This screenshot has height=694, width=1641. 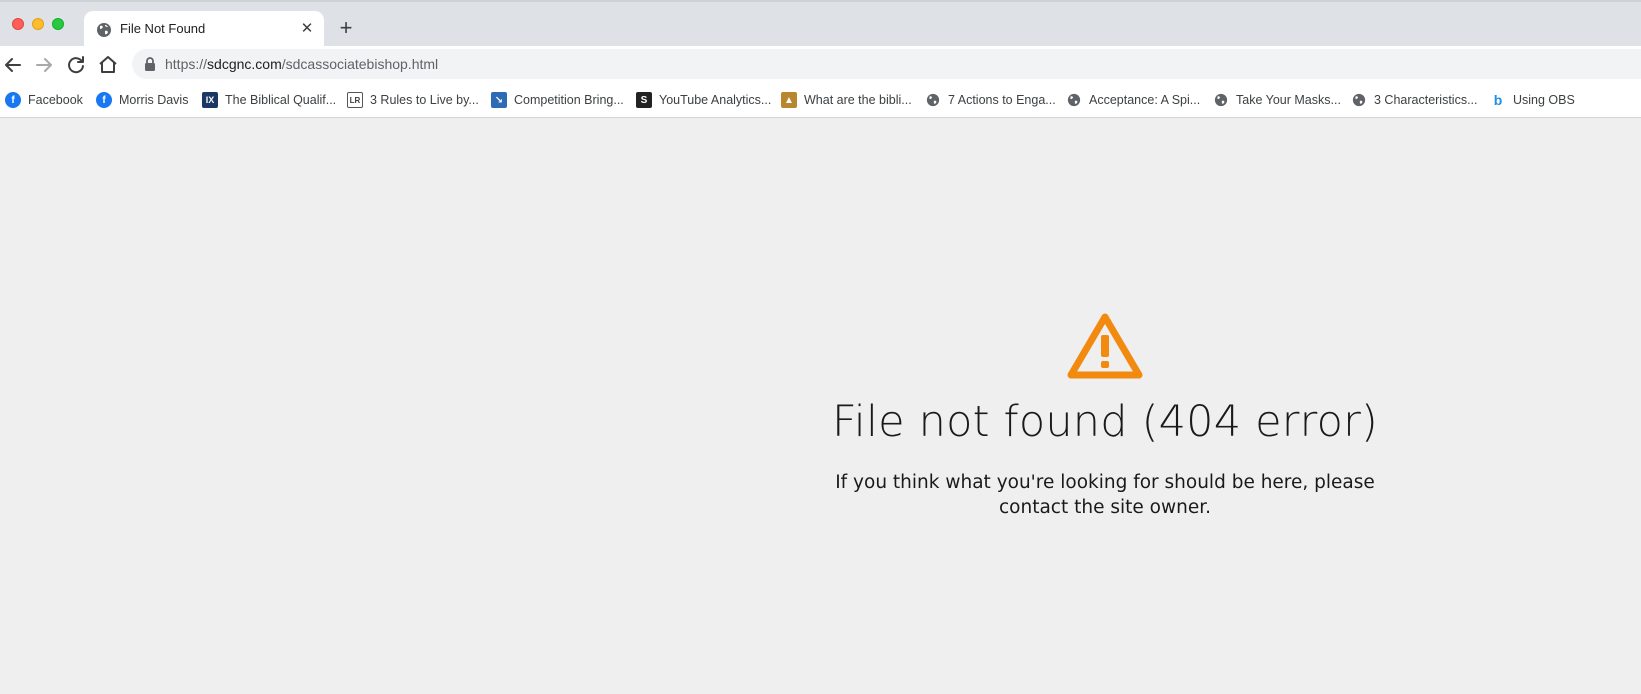 What do you see at coordinates (307, 29) in the screenshot?
I see `close-icon: ✕` at bounding box center [307, 29].